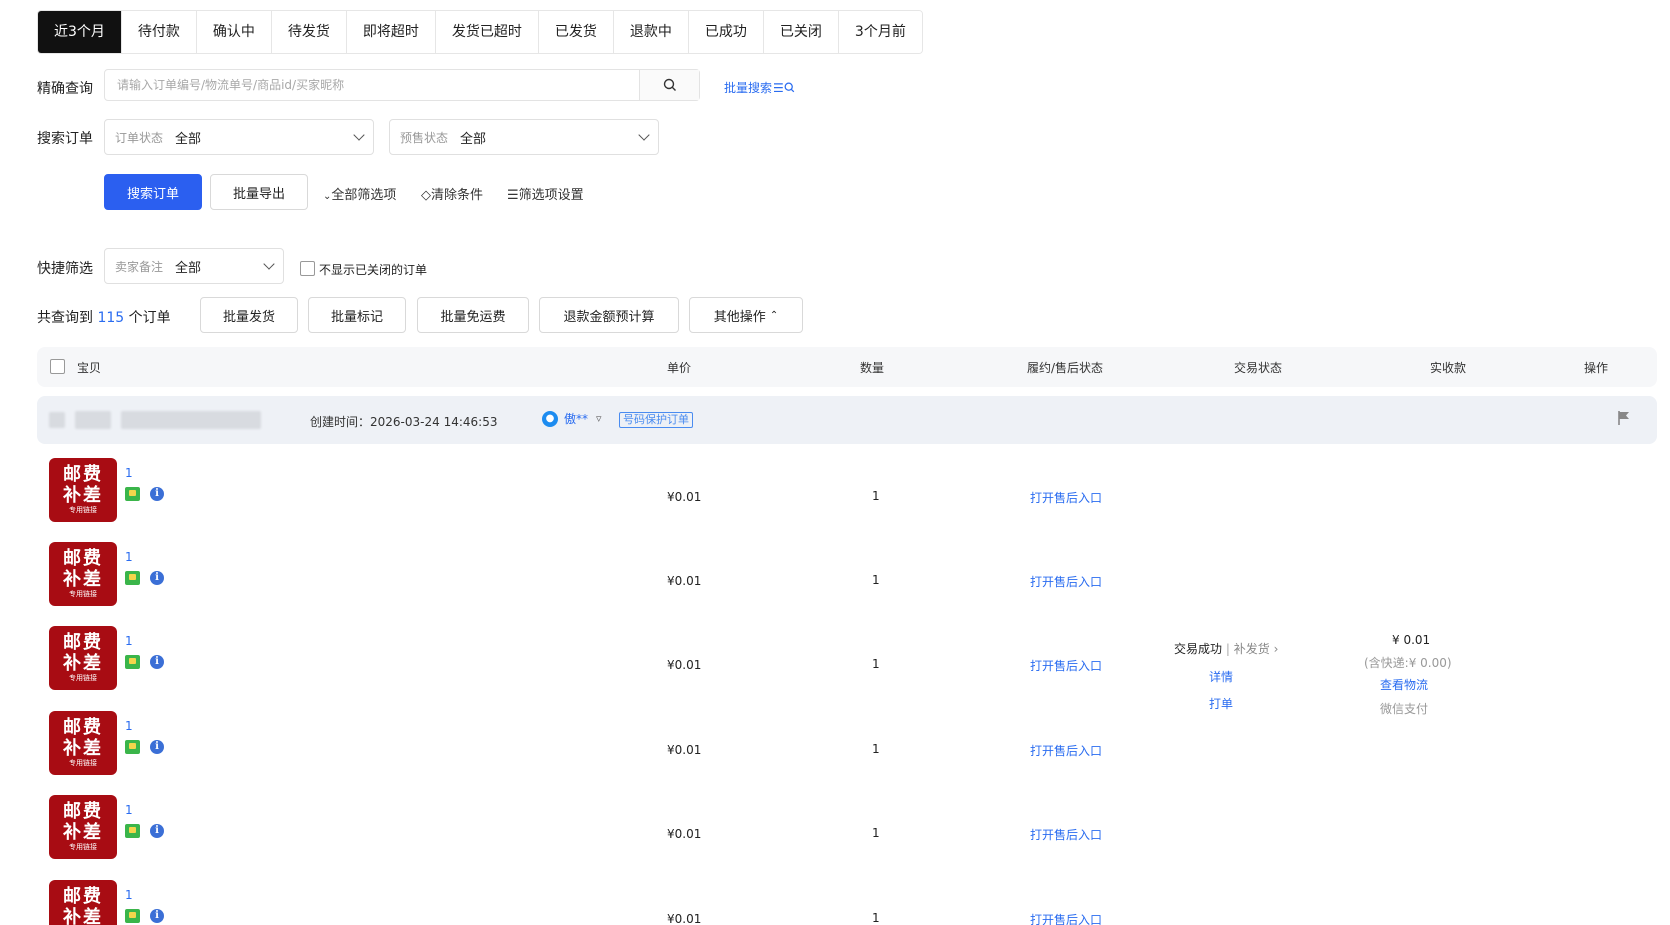  Describe the element at coordinates (486, 32) in the screenshot. I see `tab-5: 发货已超时` at that location.